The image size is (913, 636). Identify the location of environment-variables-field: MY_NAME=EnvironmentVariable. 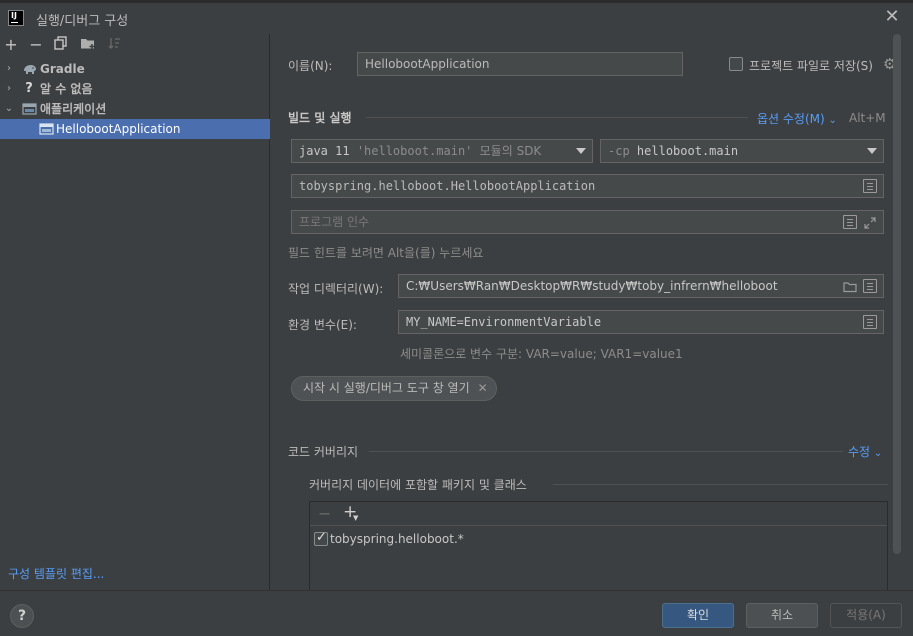
(641, 322).